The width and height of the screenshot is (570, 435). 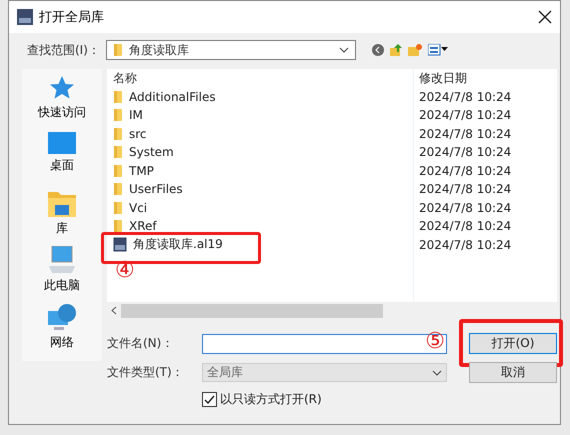 What do you see at coordinates (435, 341) in the screenshot?
I see `step-number: ⑤` at bounding box center [435, 341].